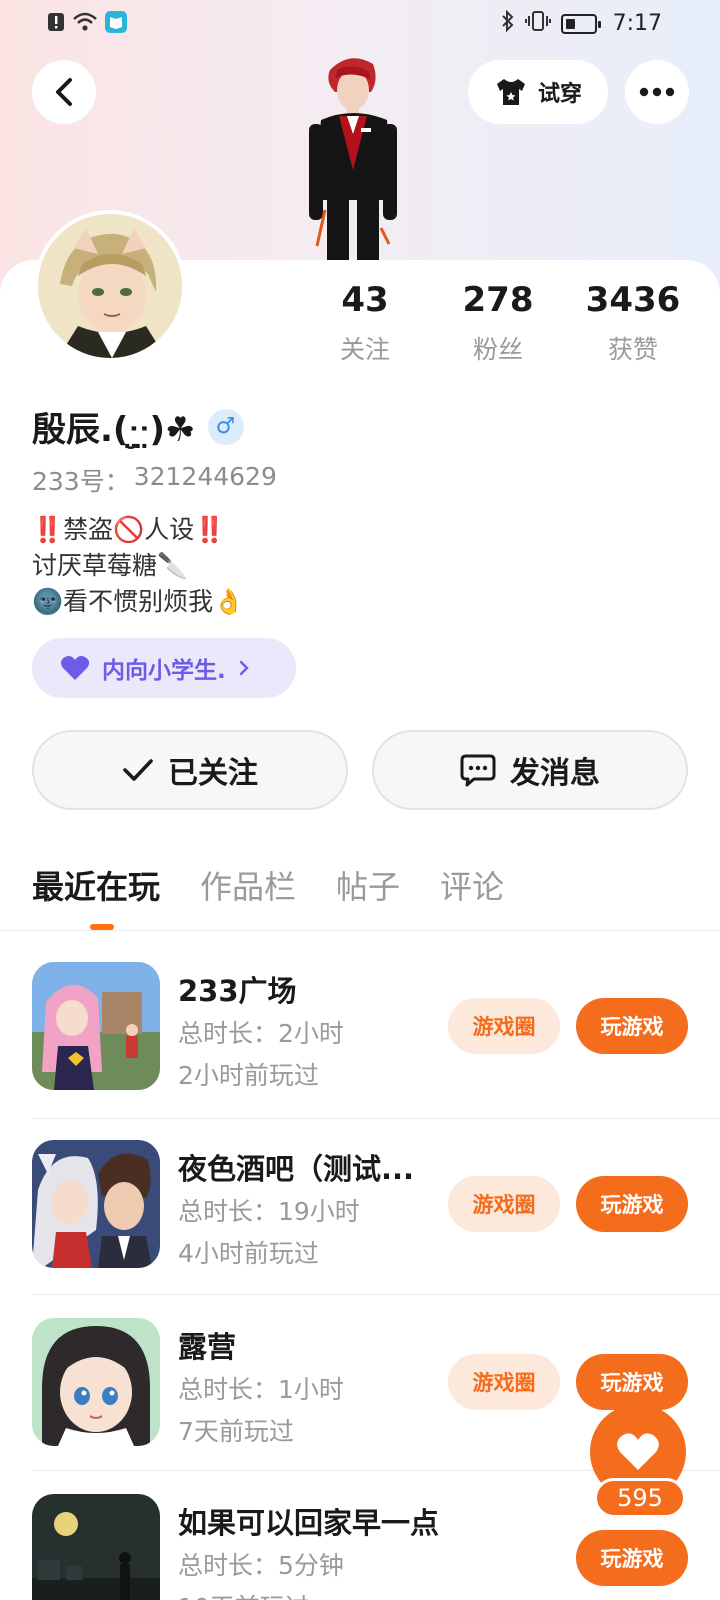  I want to click on vibrate-icon, so click(537, 23).